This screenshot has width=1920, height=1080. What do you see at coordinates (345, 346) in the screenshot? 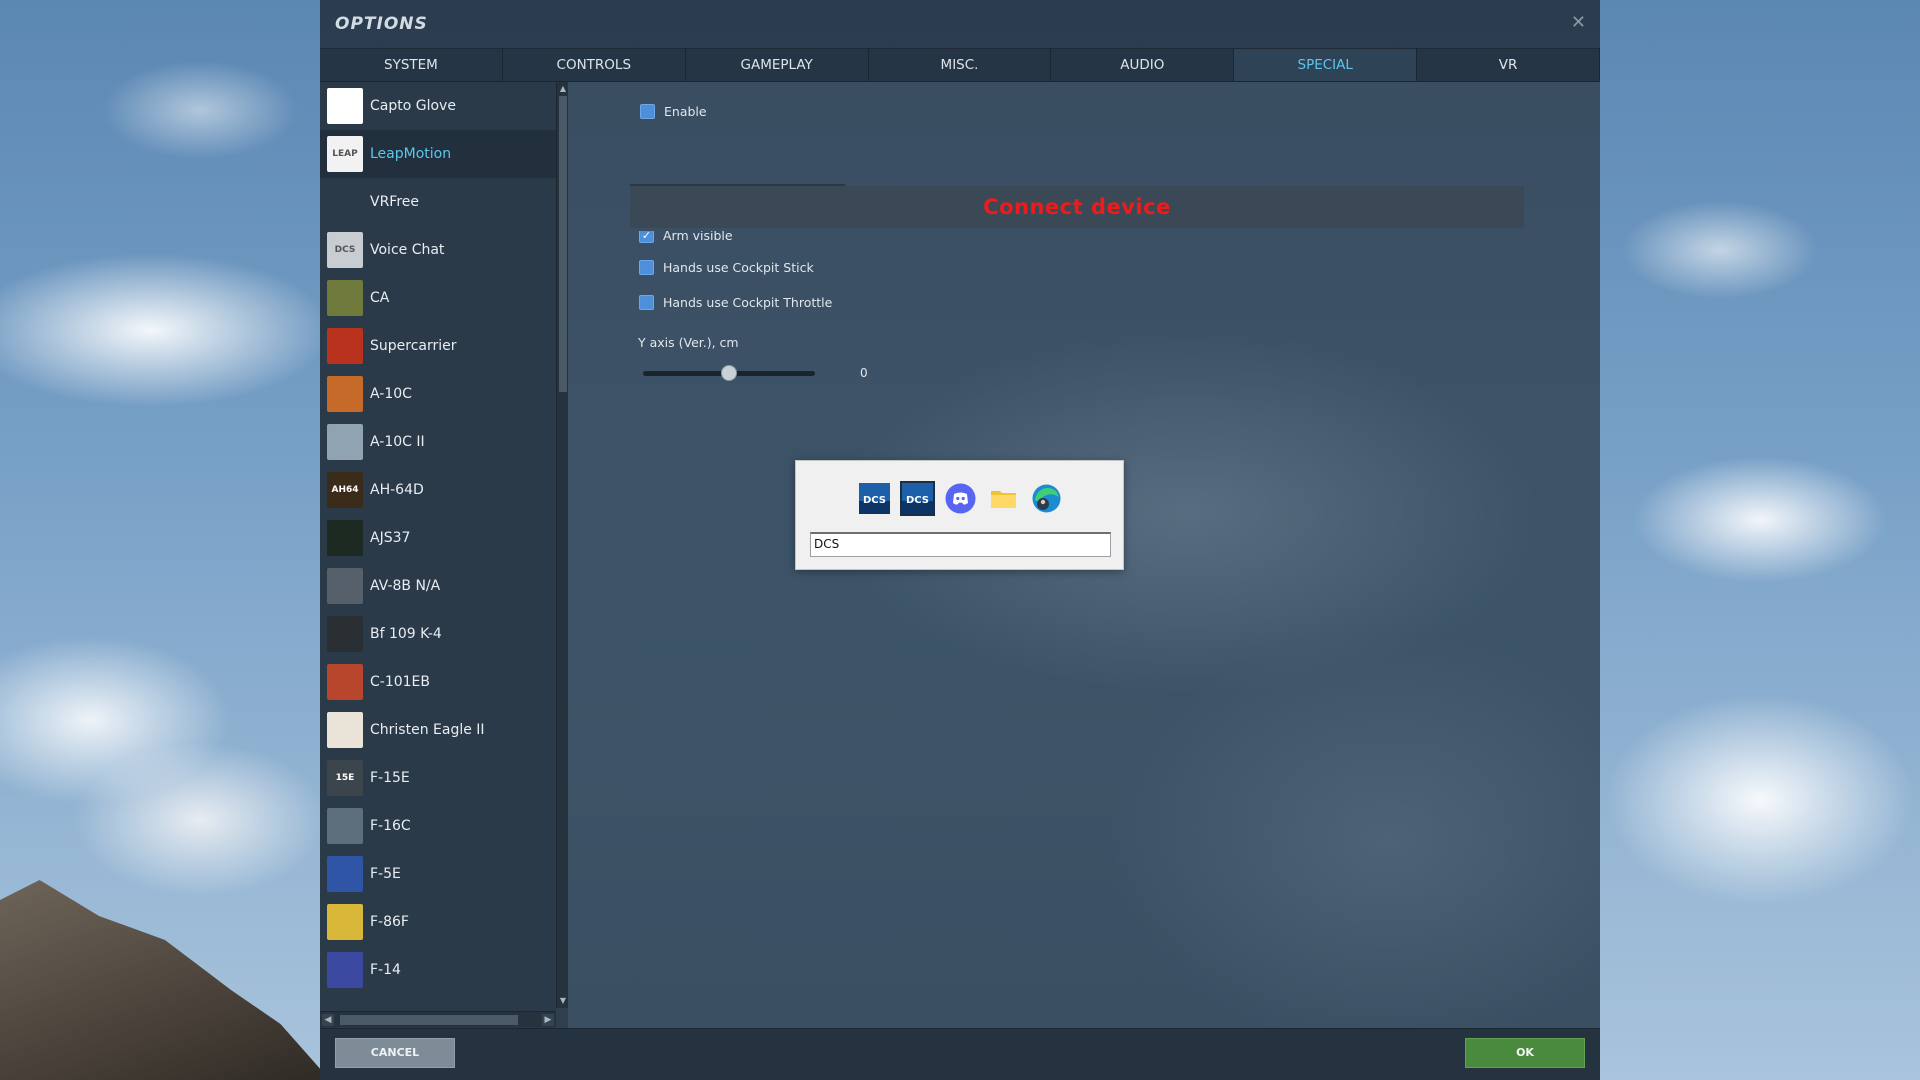
I see `supercarrier-icon` at bounding box center [345, 346].